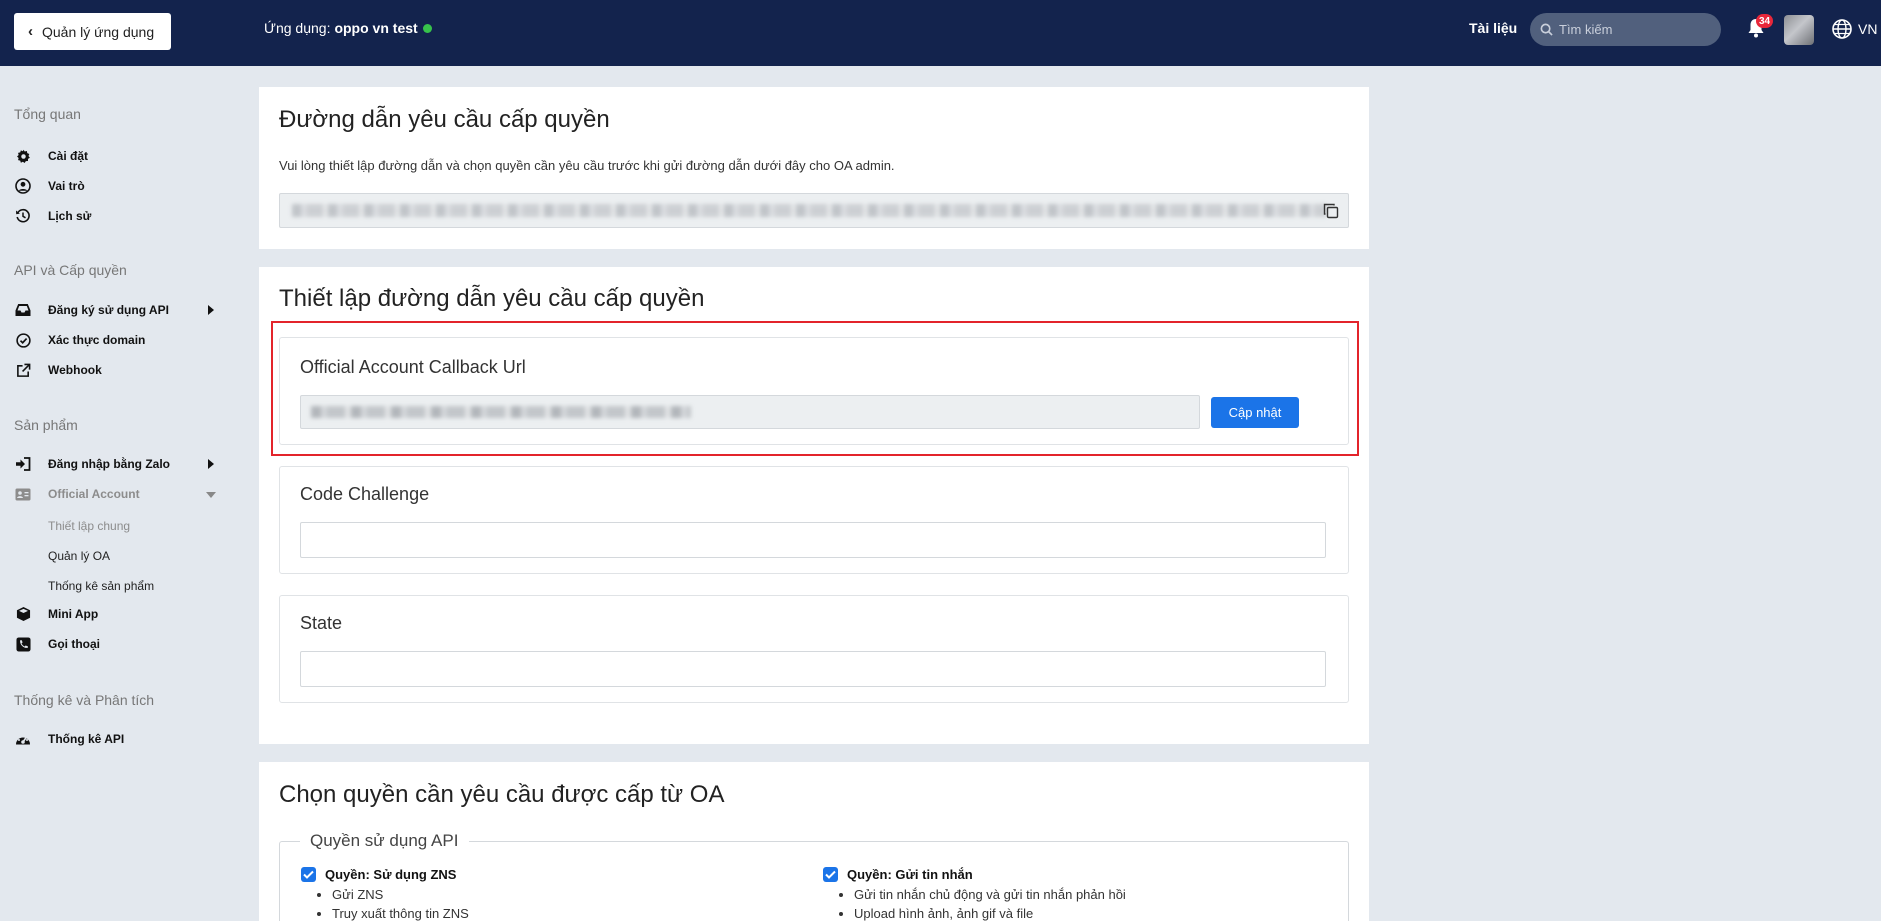 Image resolution: width=1881 pixels, height=921 pixels. What do you see at coordinates (66, 186) in the screenshot?
I see `sidebar-item-label: Vai trò` at bounding box center [66, 186].